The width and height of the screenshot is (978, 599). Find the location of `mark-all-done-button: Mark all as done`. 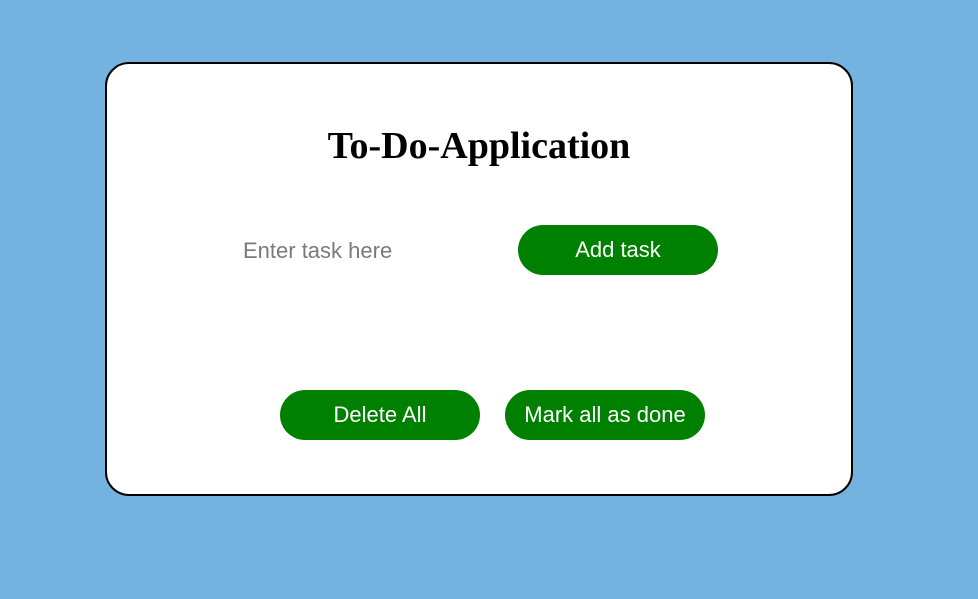

mark-all-done-button: Mark all as done is located at coordinates (605, 415).